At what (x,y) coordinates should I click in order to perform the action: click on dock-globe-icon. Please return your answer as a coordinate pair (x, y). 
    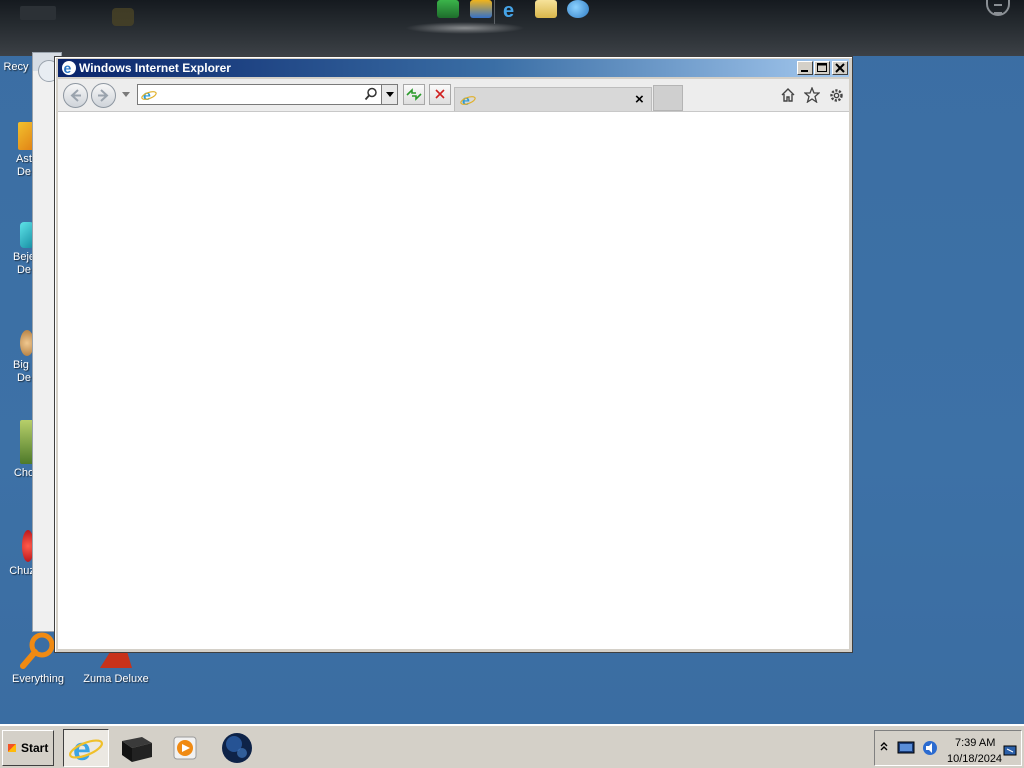
    Looking at the image, I should click on (481, 9).